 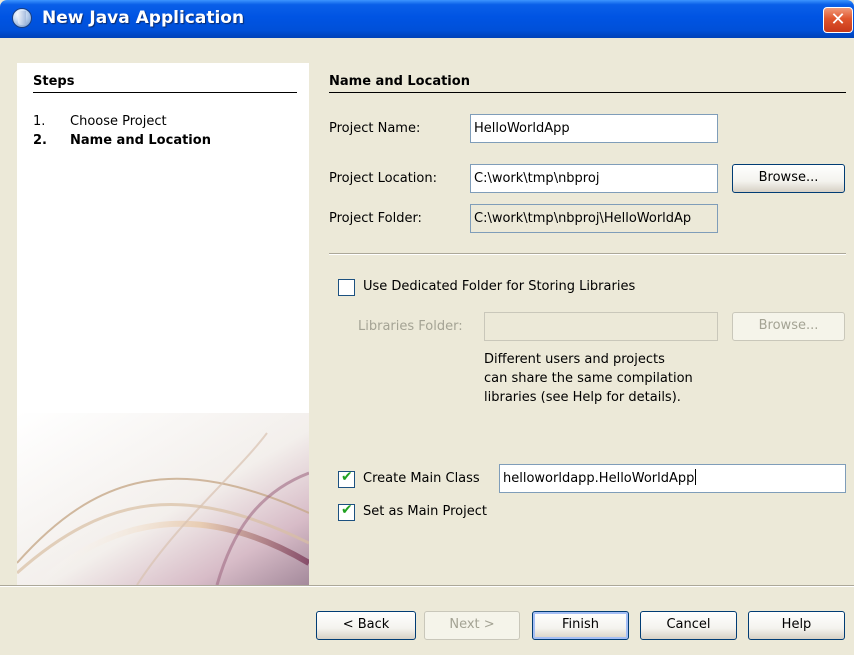 What do you see at coordinates (599, 478) in the screenshot?
I see `main-class-value: helloworldapp.HelloWorldApp` at bounding box center [599, 478].